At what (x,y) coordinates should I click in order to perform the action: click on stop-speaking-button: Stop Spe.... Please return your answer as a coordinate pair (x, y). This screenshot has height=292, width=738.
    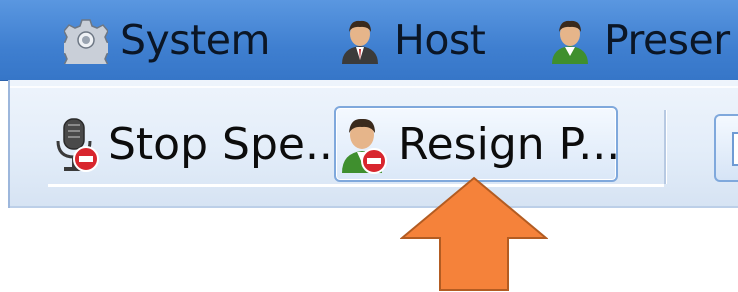
    Looking at the image, I should click on (198, 144).